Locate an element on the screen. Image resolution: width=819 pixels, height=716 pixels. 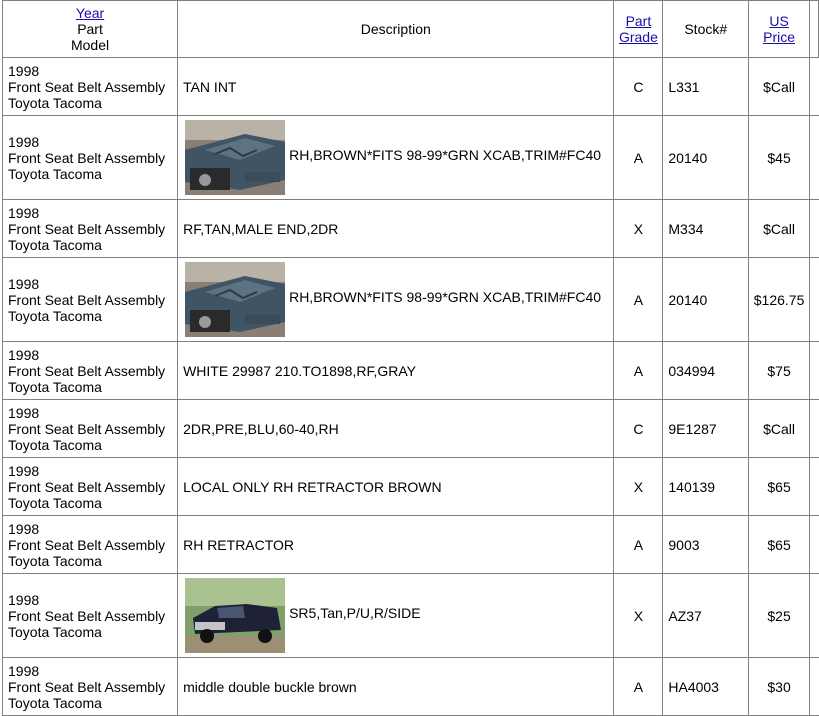
header-description: Description is located at coordinates (396, 29).